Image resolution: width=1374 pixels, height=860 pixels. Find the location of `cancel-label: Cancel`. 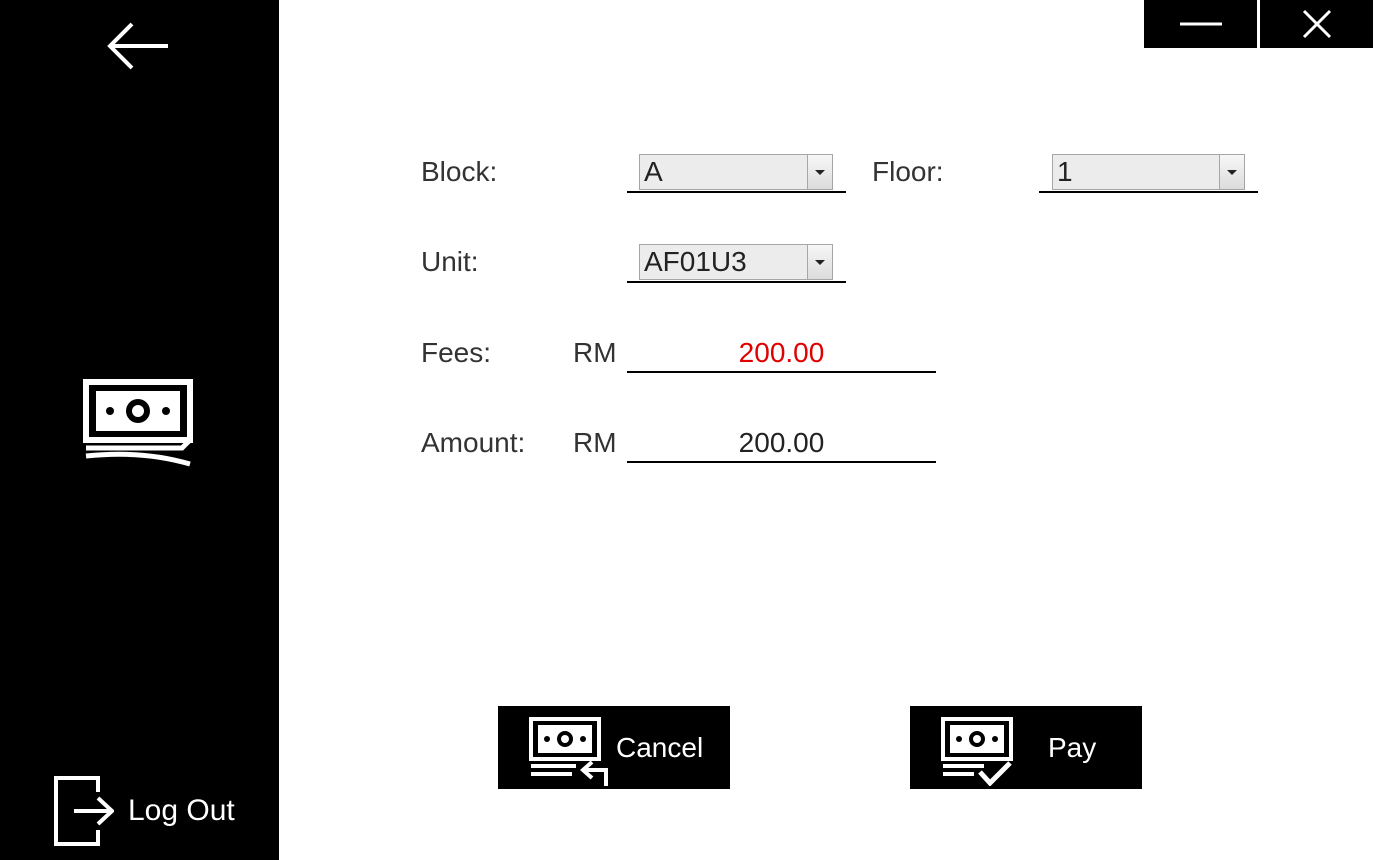

cancel-label: Cancel is located at coordinates (660, 747).